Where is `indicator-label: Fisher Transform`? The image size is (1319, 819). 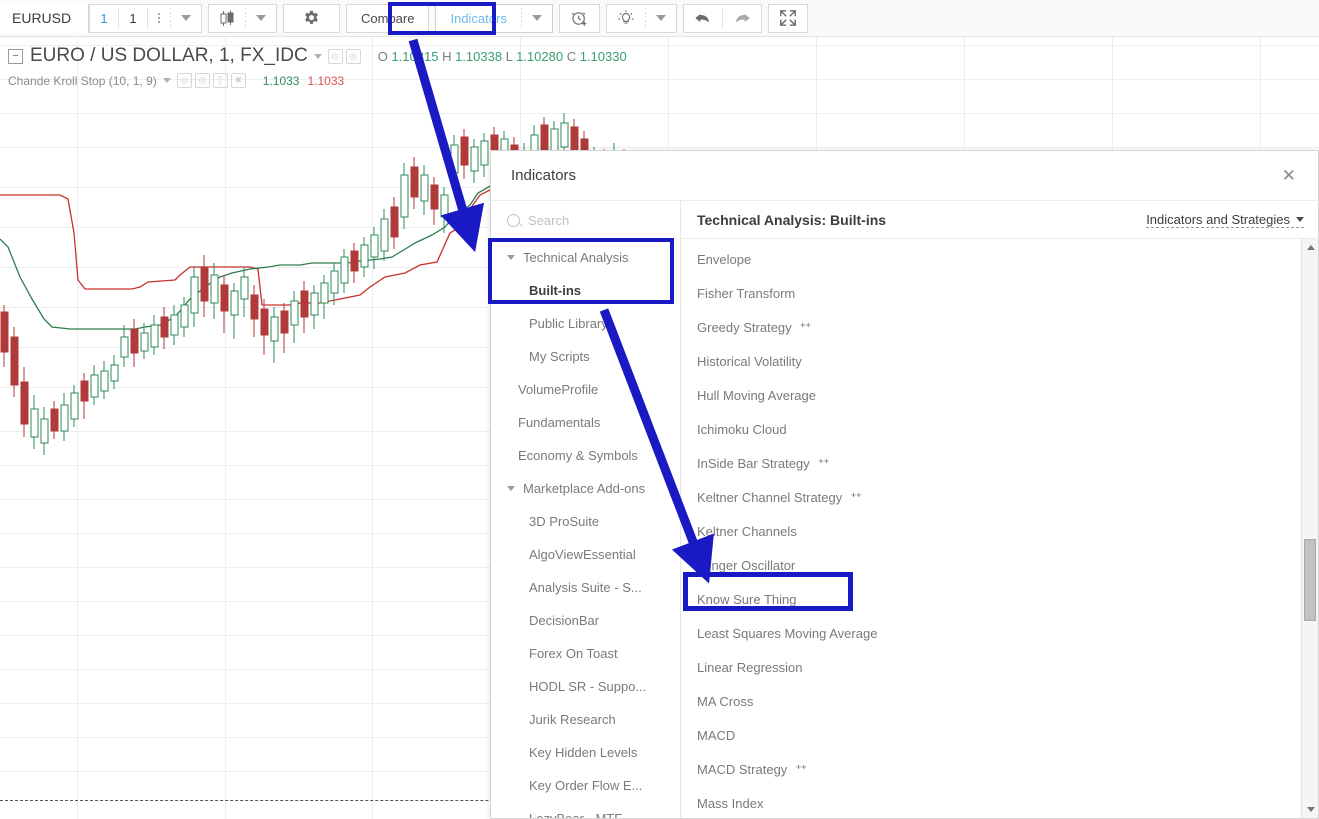 indicator-label: Fisher Transform is located at coordinates (746, 293).